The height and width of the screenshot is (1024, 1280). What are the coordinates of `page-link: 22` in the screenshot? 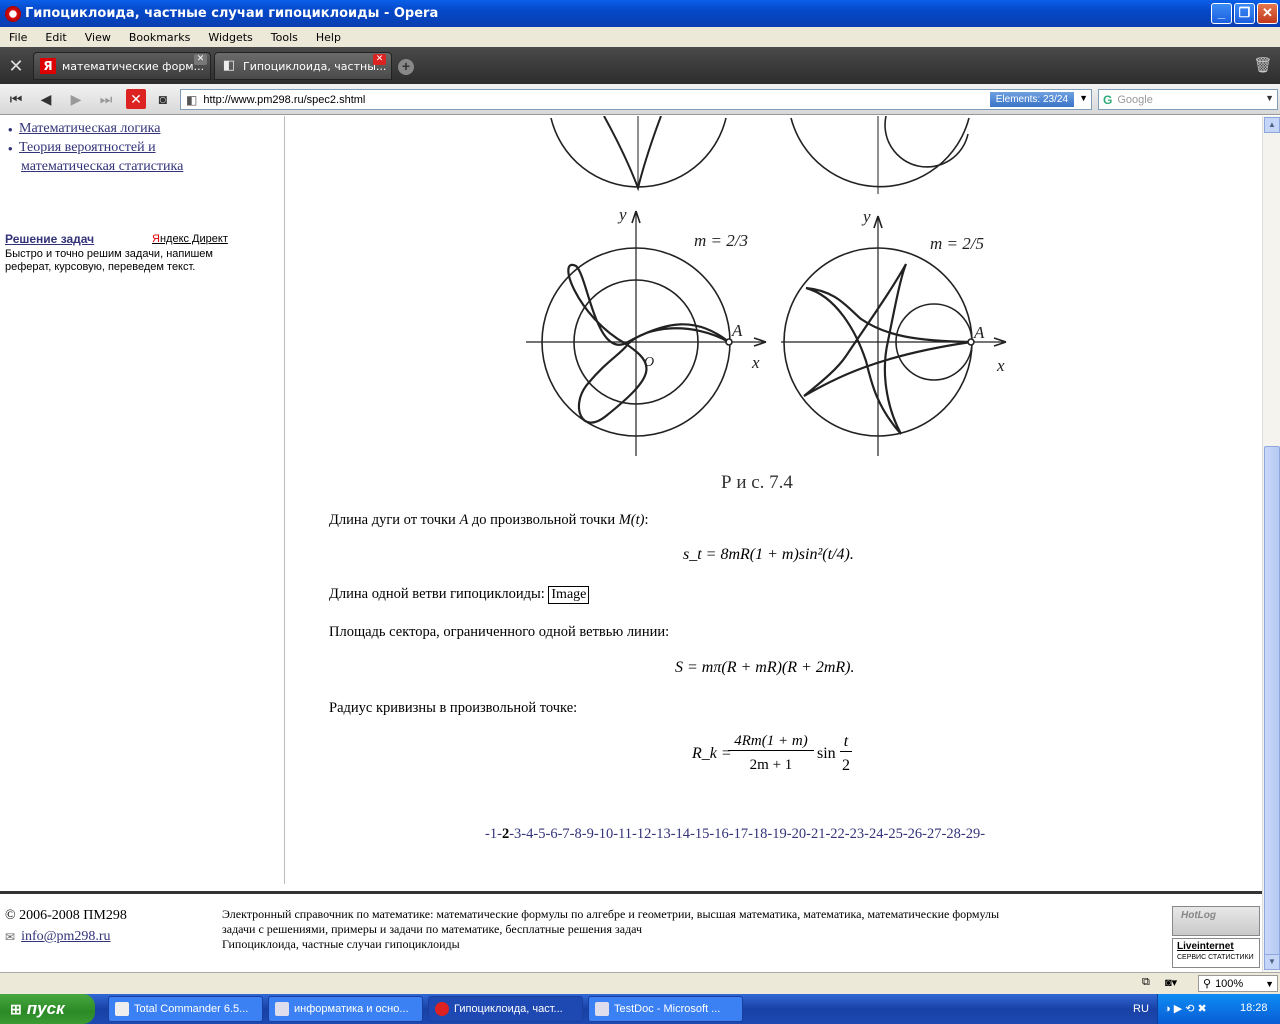 It's located at (837, 834).